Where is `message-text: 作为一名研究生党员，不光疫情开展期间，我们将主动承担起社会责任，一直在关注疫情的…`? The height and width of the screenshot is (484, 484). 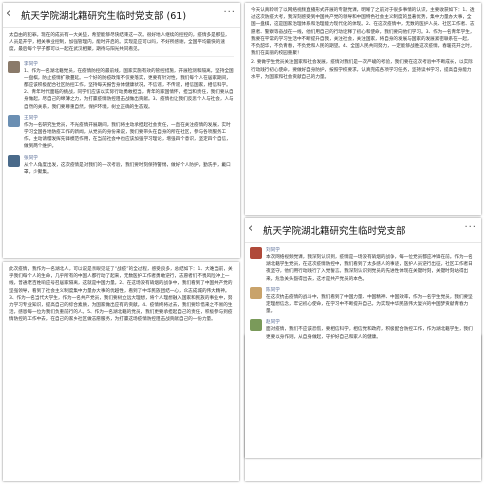
message-text: 作为一名研究生党员，不光疫情开展期间，我们将主动承担起社会责任，一直在关注疫情的… is located at coordinates (127, 136).